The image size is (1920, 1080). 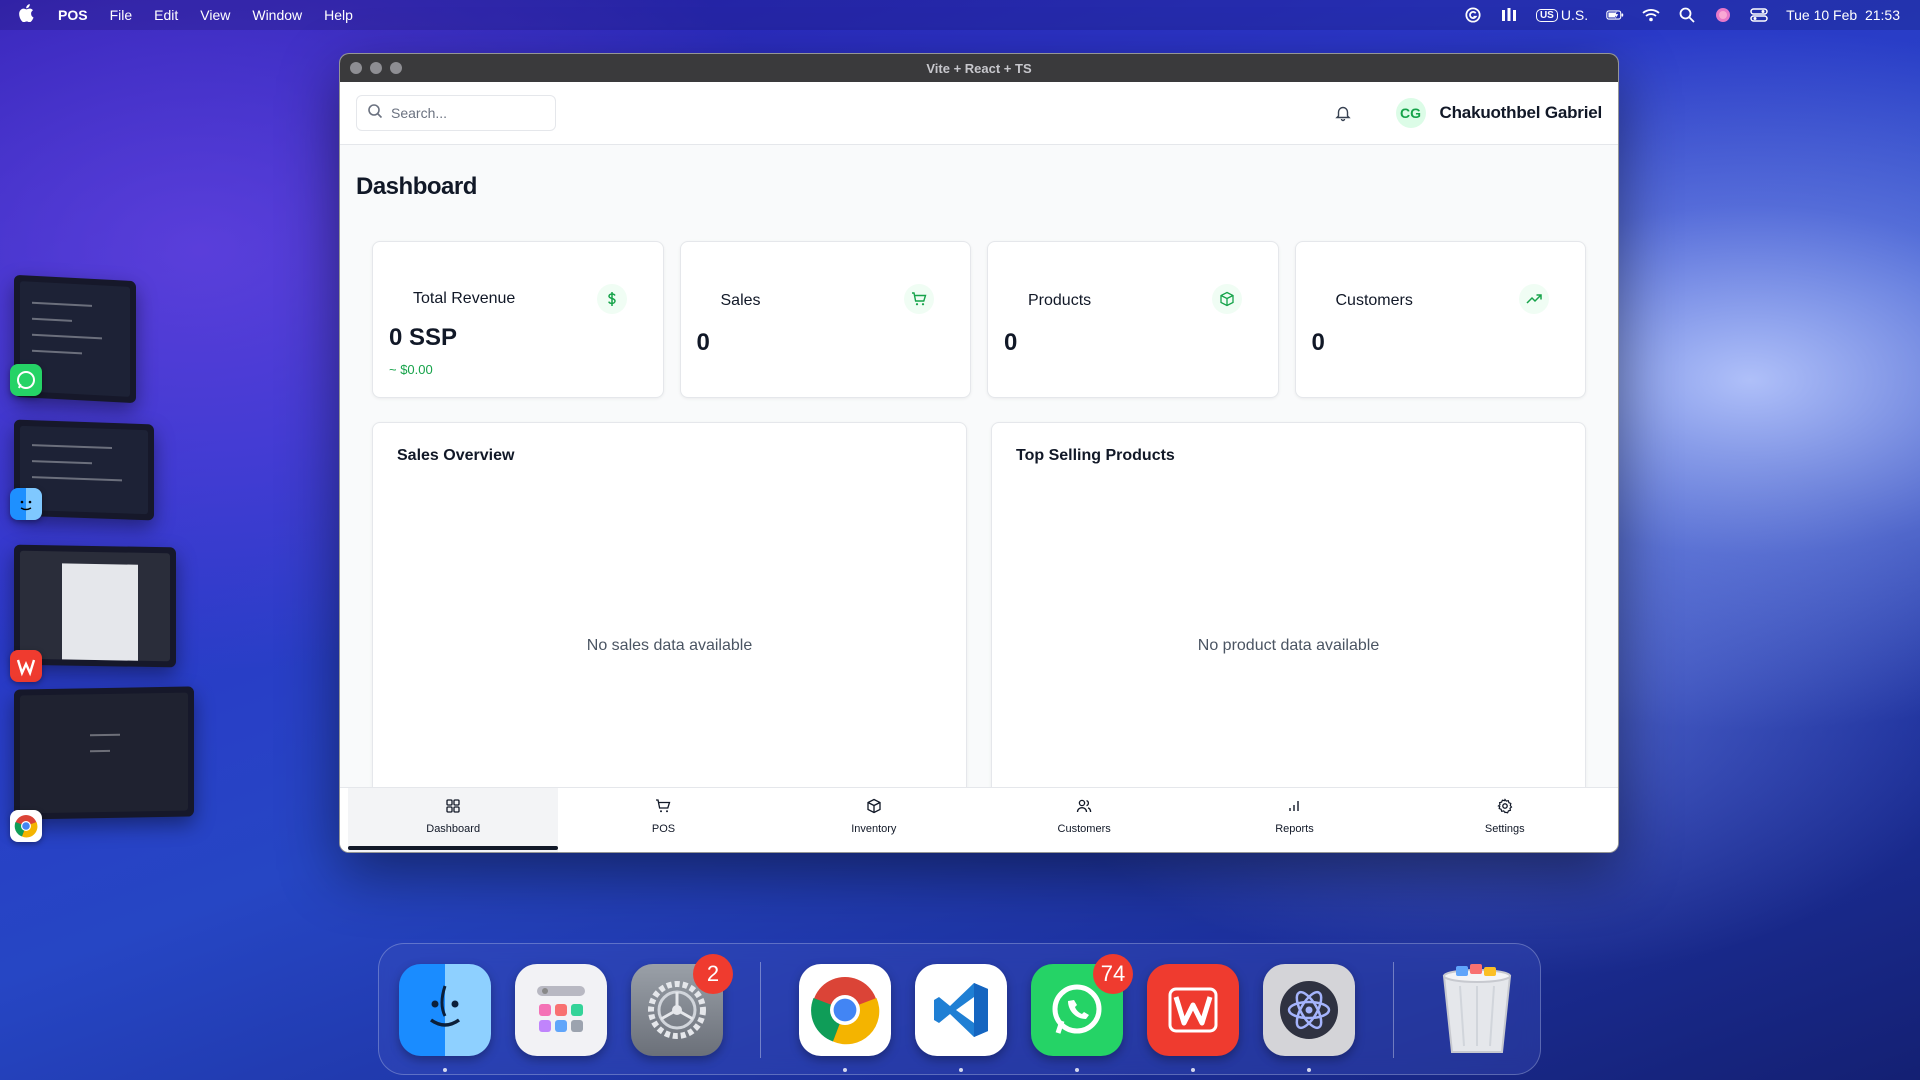 What do you see at coordinates (669, 605) in the screenshot?
I see `sales-overview-panel: Sales Overview No sales data available` at bounding box center [669, 605].